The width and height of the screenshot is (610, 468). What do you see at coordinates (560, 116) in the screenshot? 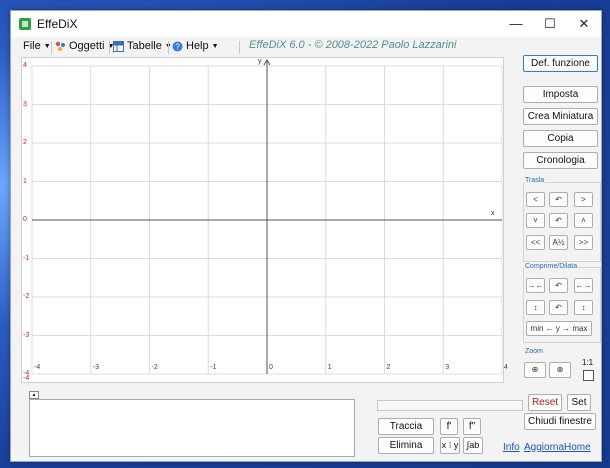
I see `crea-miniatura-button: Crea Miniatura` at bounding box center [560, 116].